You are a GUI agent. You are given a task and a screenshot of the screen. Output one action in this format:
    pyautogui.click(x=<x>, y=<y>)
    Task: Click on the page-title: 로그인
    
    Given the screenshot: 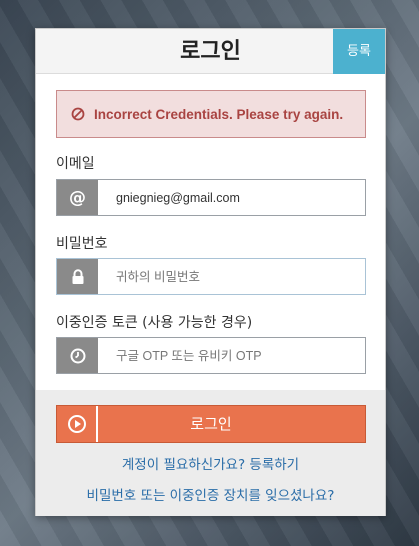 What is the action you would take?
    pyautogui.click(x=210, y=51)
    